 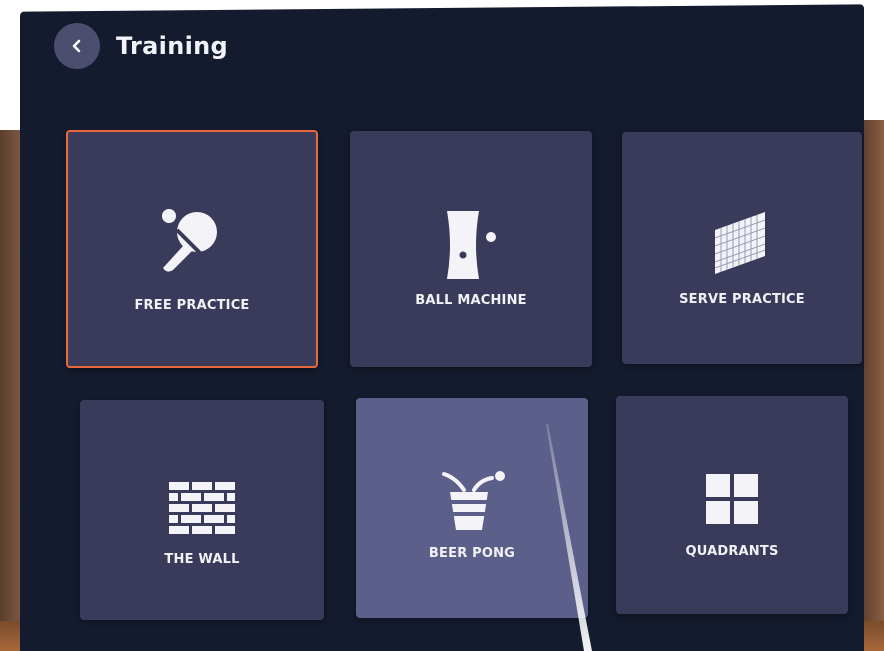 I want to click on header: Training, so click(x=141, y=46).